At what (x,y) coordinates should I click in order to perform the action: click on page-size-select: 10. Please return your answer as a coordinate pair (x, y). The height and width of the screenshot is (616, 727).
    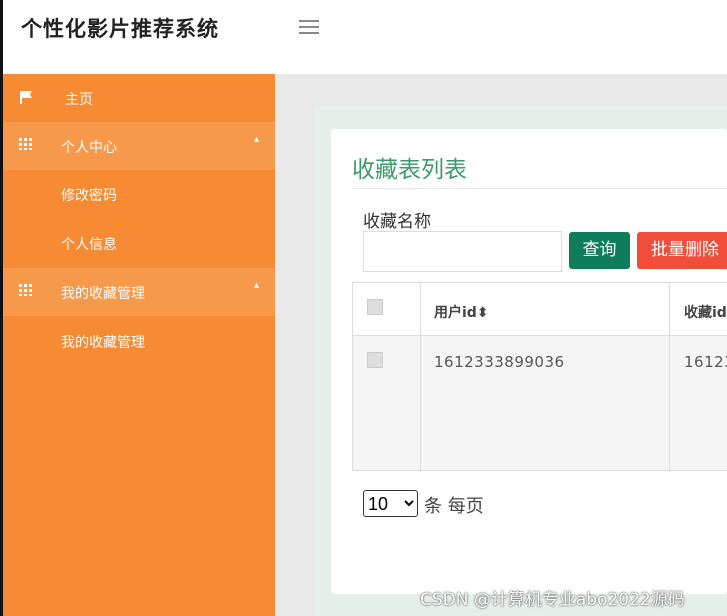
    Looking at the image, I should click on (390, 503).